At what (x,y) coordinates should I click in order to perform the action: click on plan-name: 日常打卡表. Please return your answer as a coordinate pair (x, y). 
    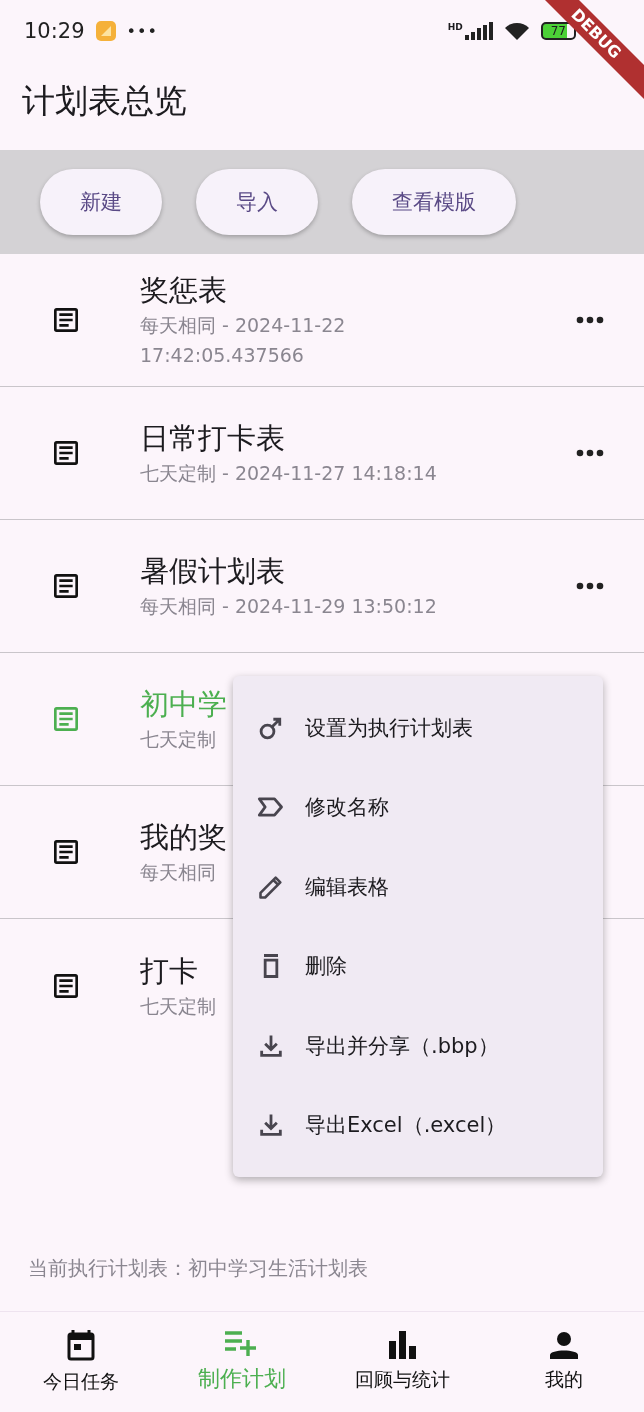
    Looking at the image, I should click on (212, 438).